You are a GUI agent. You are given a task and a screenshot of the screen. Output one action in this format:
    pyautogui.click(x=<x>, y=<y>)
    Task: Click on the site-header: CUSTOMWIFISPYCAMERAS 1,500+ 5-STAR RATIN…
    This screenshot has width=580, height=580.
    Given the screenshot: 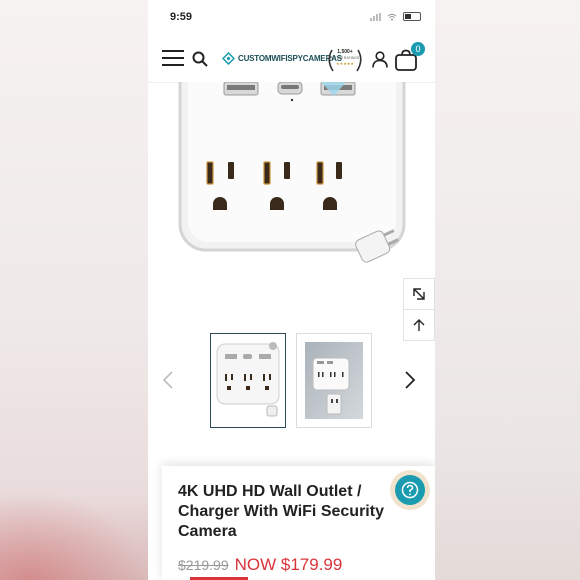 What is the action you would take?
    pyautogui.click(x=291, y=61)
    